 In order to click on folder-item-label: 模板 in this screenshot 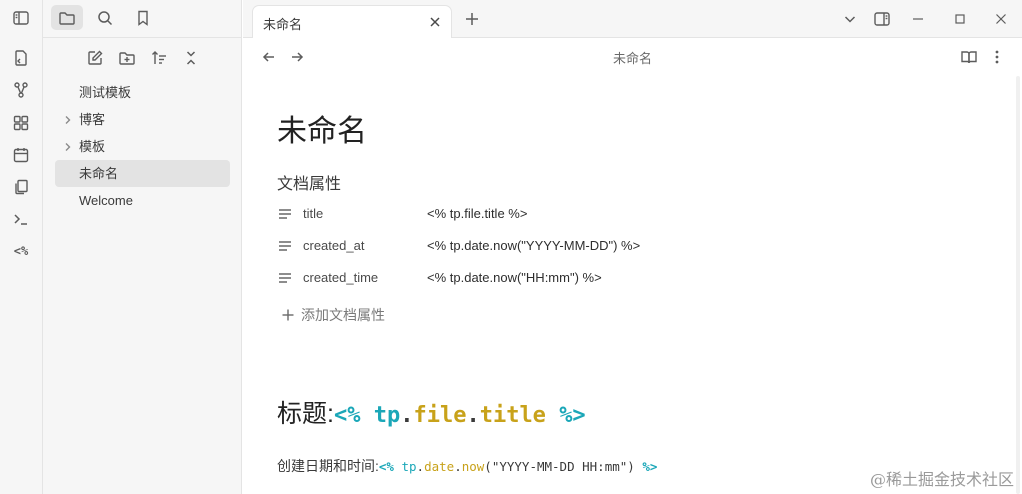, I will do `click(92, 146)`.